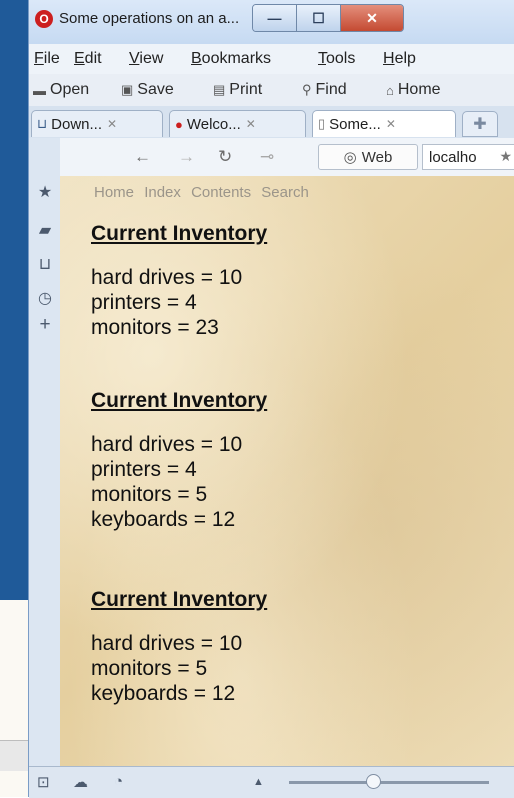 Image resolution: width=514 pixels, height=798 pixels. What do you see at coordinates (271, 59) in the screenshot?
I see `menu-bar: File Edit View Bookmarks Tools Help` at bounding box center [271, 59].